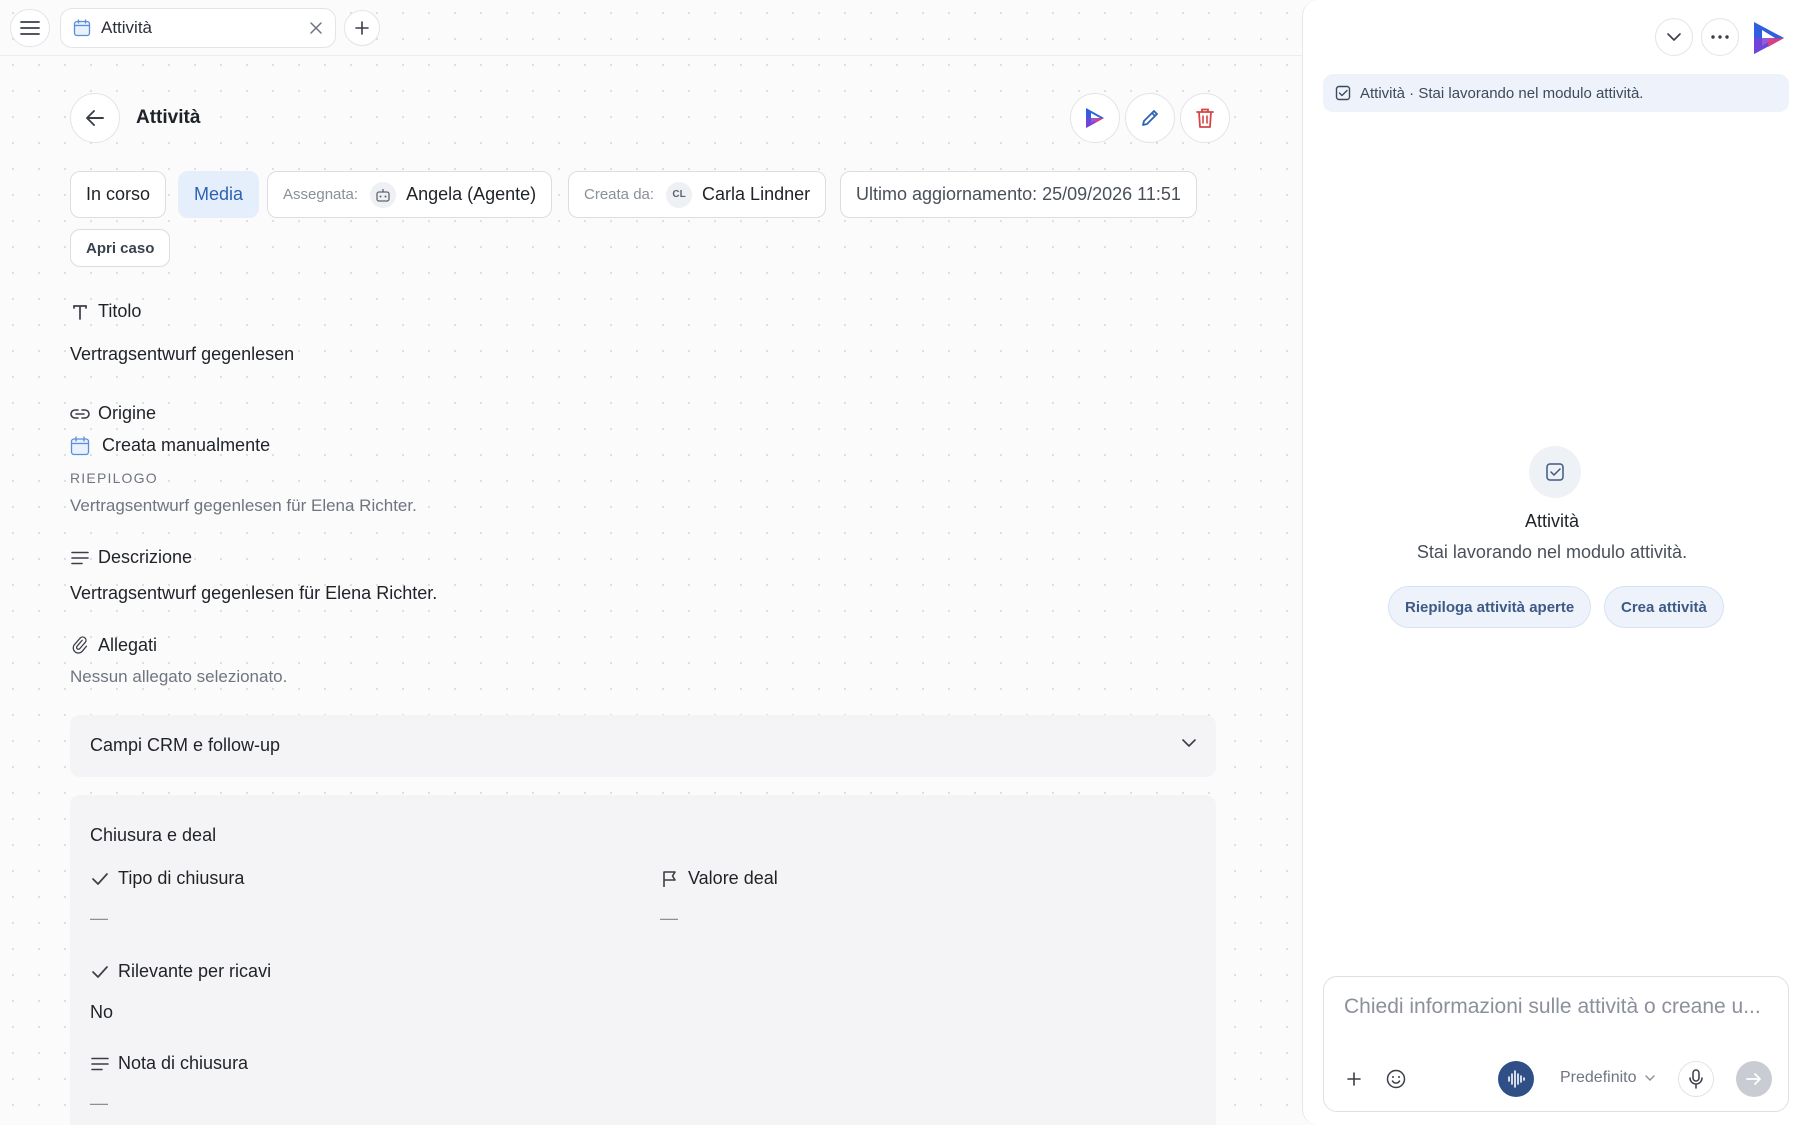  What do you see at coordinates (198, 28) in the screenshot?
I see `tab-attivita: Attività` at bounding box center [198, 28].